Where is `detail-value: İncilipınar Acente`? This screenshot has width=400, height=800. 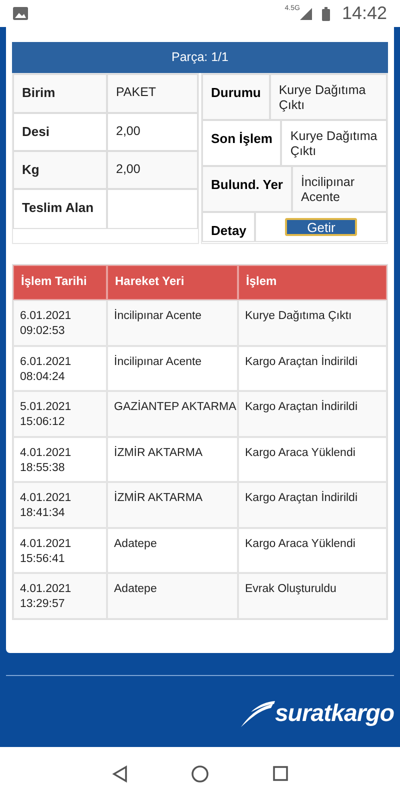 detail-value: İncilipınar Acente is located at coordinates (339, 189).